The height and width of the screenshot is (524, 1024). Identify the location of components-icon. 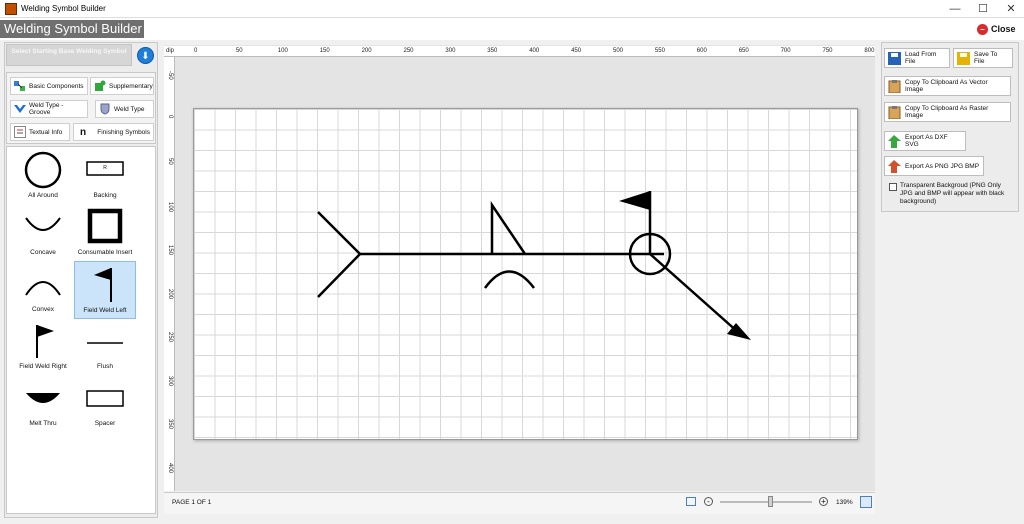
(20, 86).